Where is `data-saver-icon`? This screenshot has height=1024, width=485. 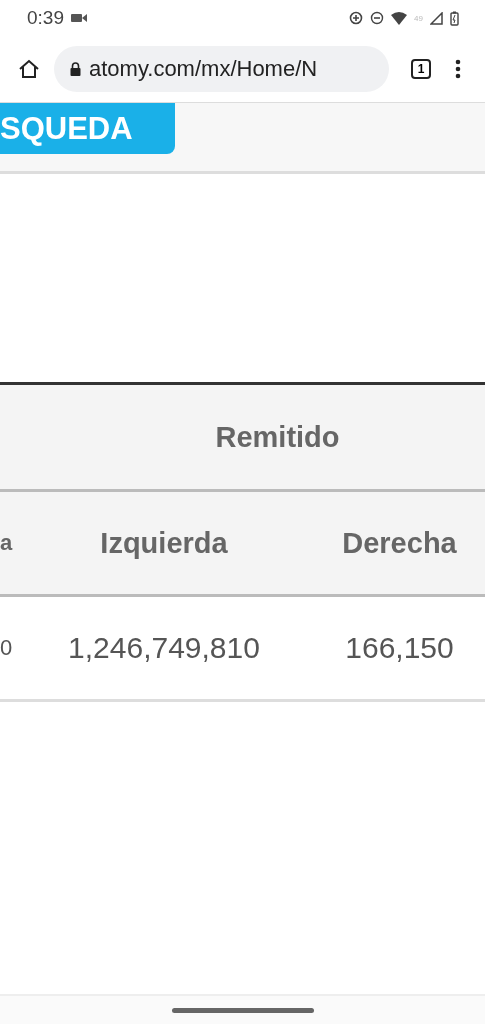 data-saver-icon is located at coordinates (356, 18).